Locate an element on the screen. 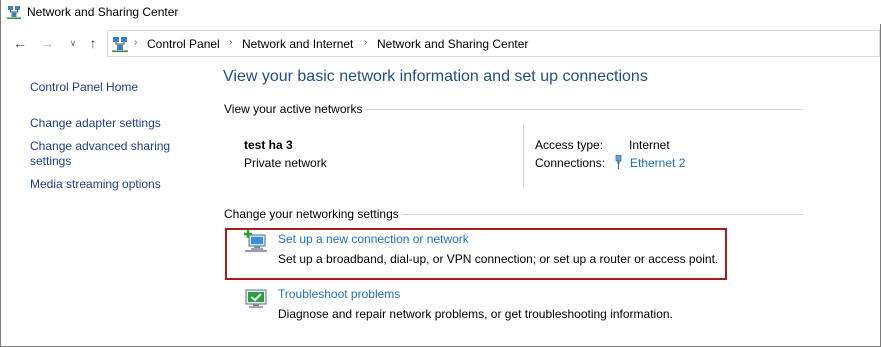  active-networks-label: View your active networks is located at coordinates (293, 109).